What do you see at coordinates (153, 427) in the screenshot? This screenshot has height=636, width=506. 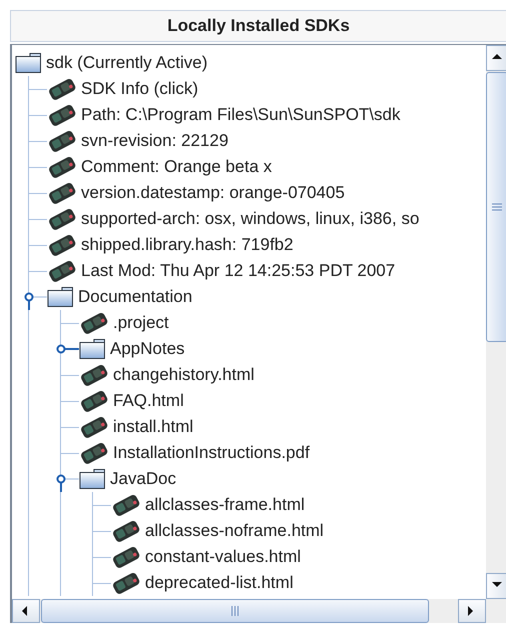 I see `tree-item: install.html` at bounding box center [153, 427].